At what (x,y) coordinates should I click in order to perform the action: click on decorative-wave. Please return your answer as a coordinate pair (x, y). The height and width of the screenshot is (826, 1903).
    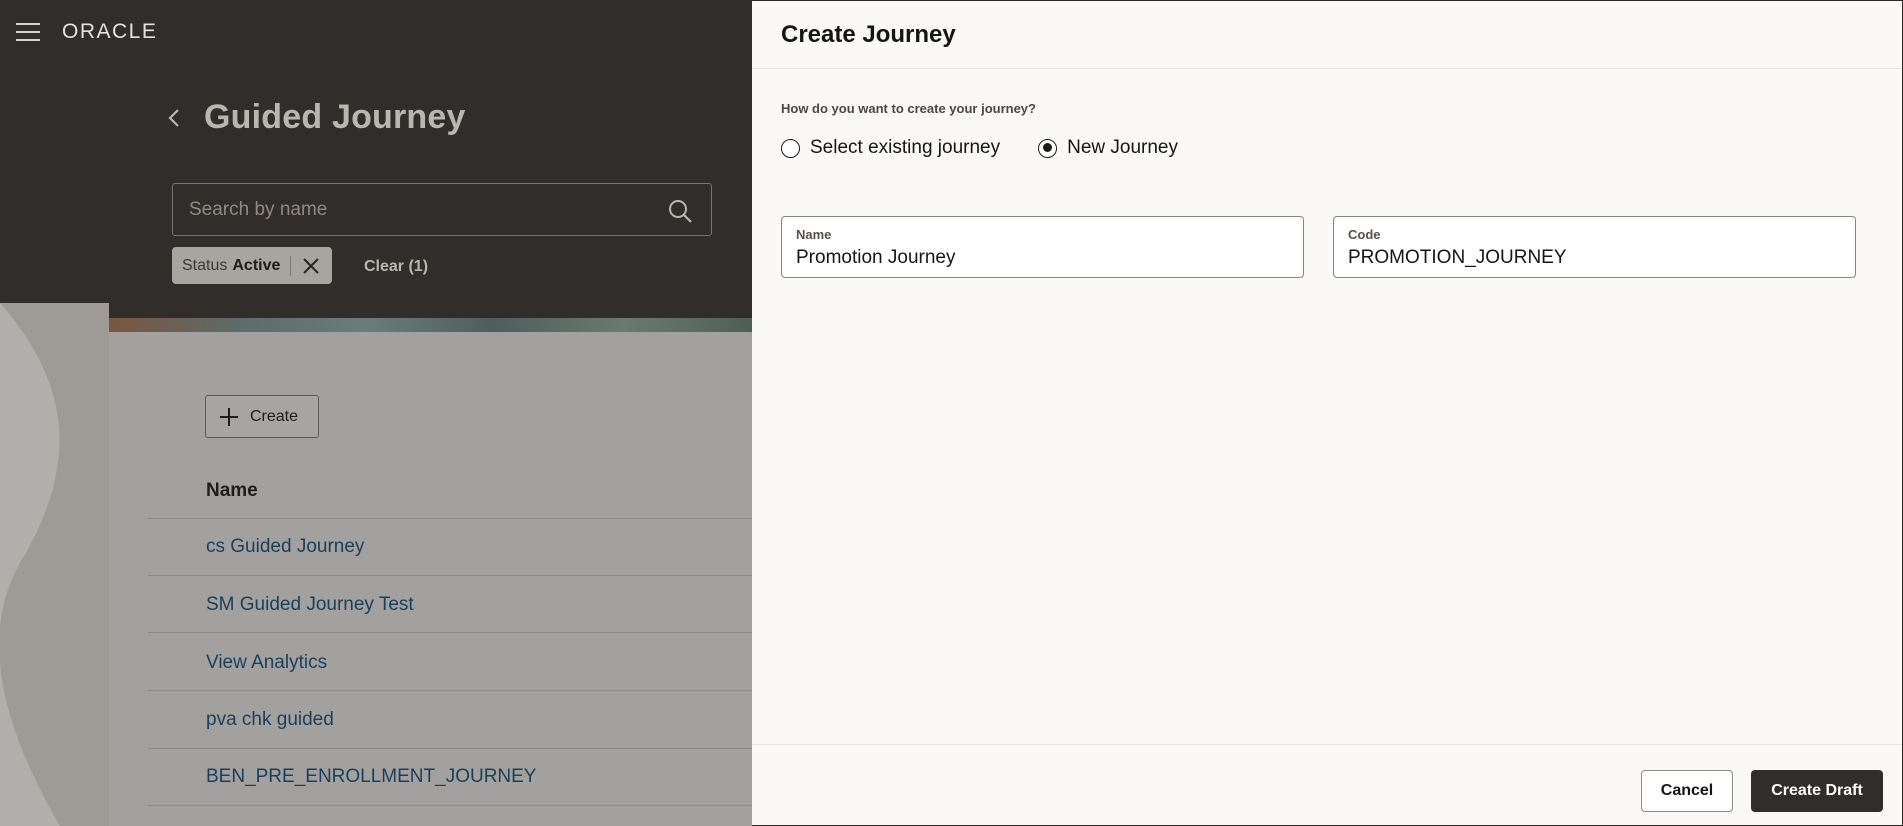
    Looking at the image, I should click on (30, 564).